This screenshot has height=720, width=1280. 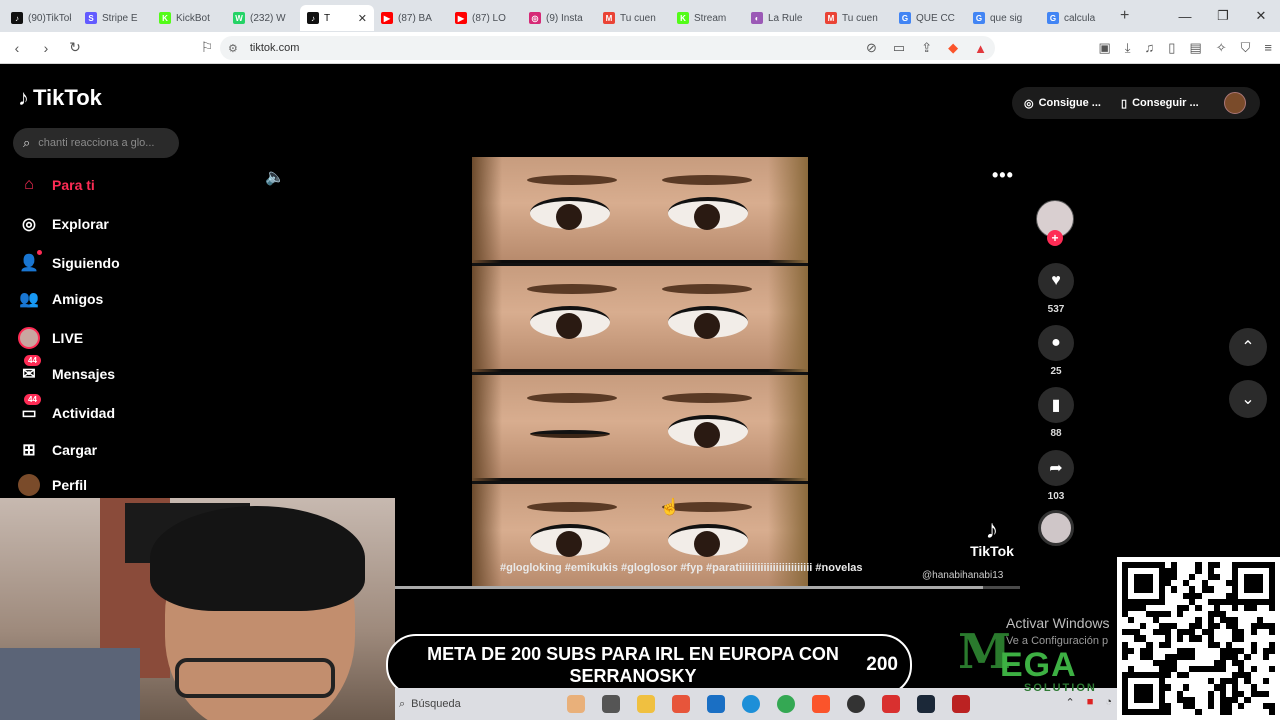 What do you see at coordinates (1248, 347) in the screenshot?
I see `previous-video-button: ⌃` at bounding box center [1248, 347].